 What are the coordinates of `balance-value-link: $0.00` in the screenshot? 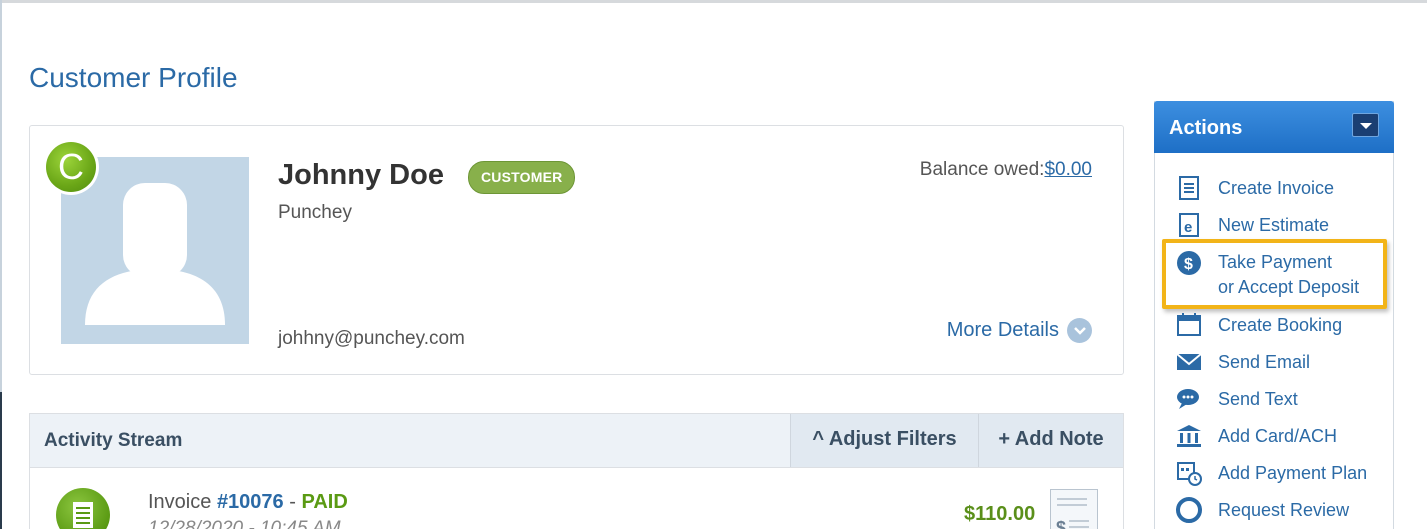 It's located at (1068, 169).